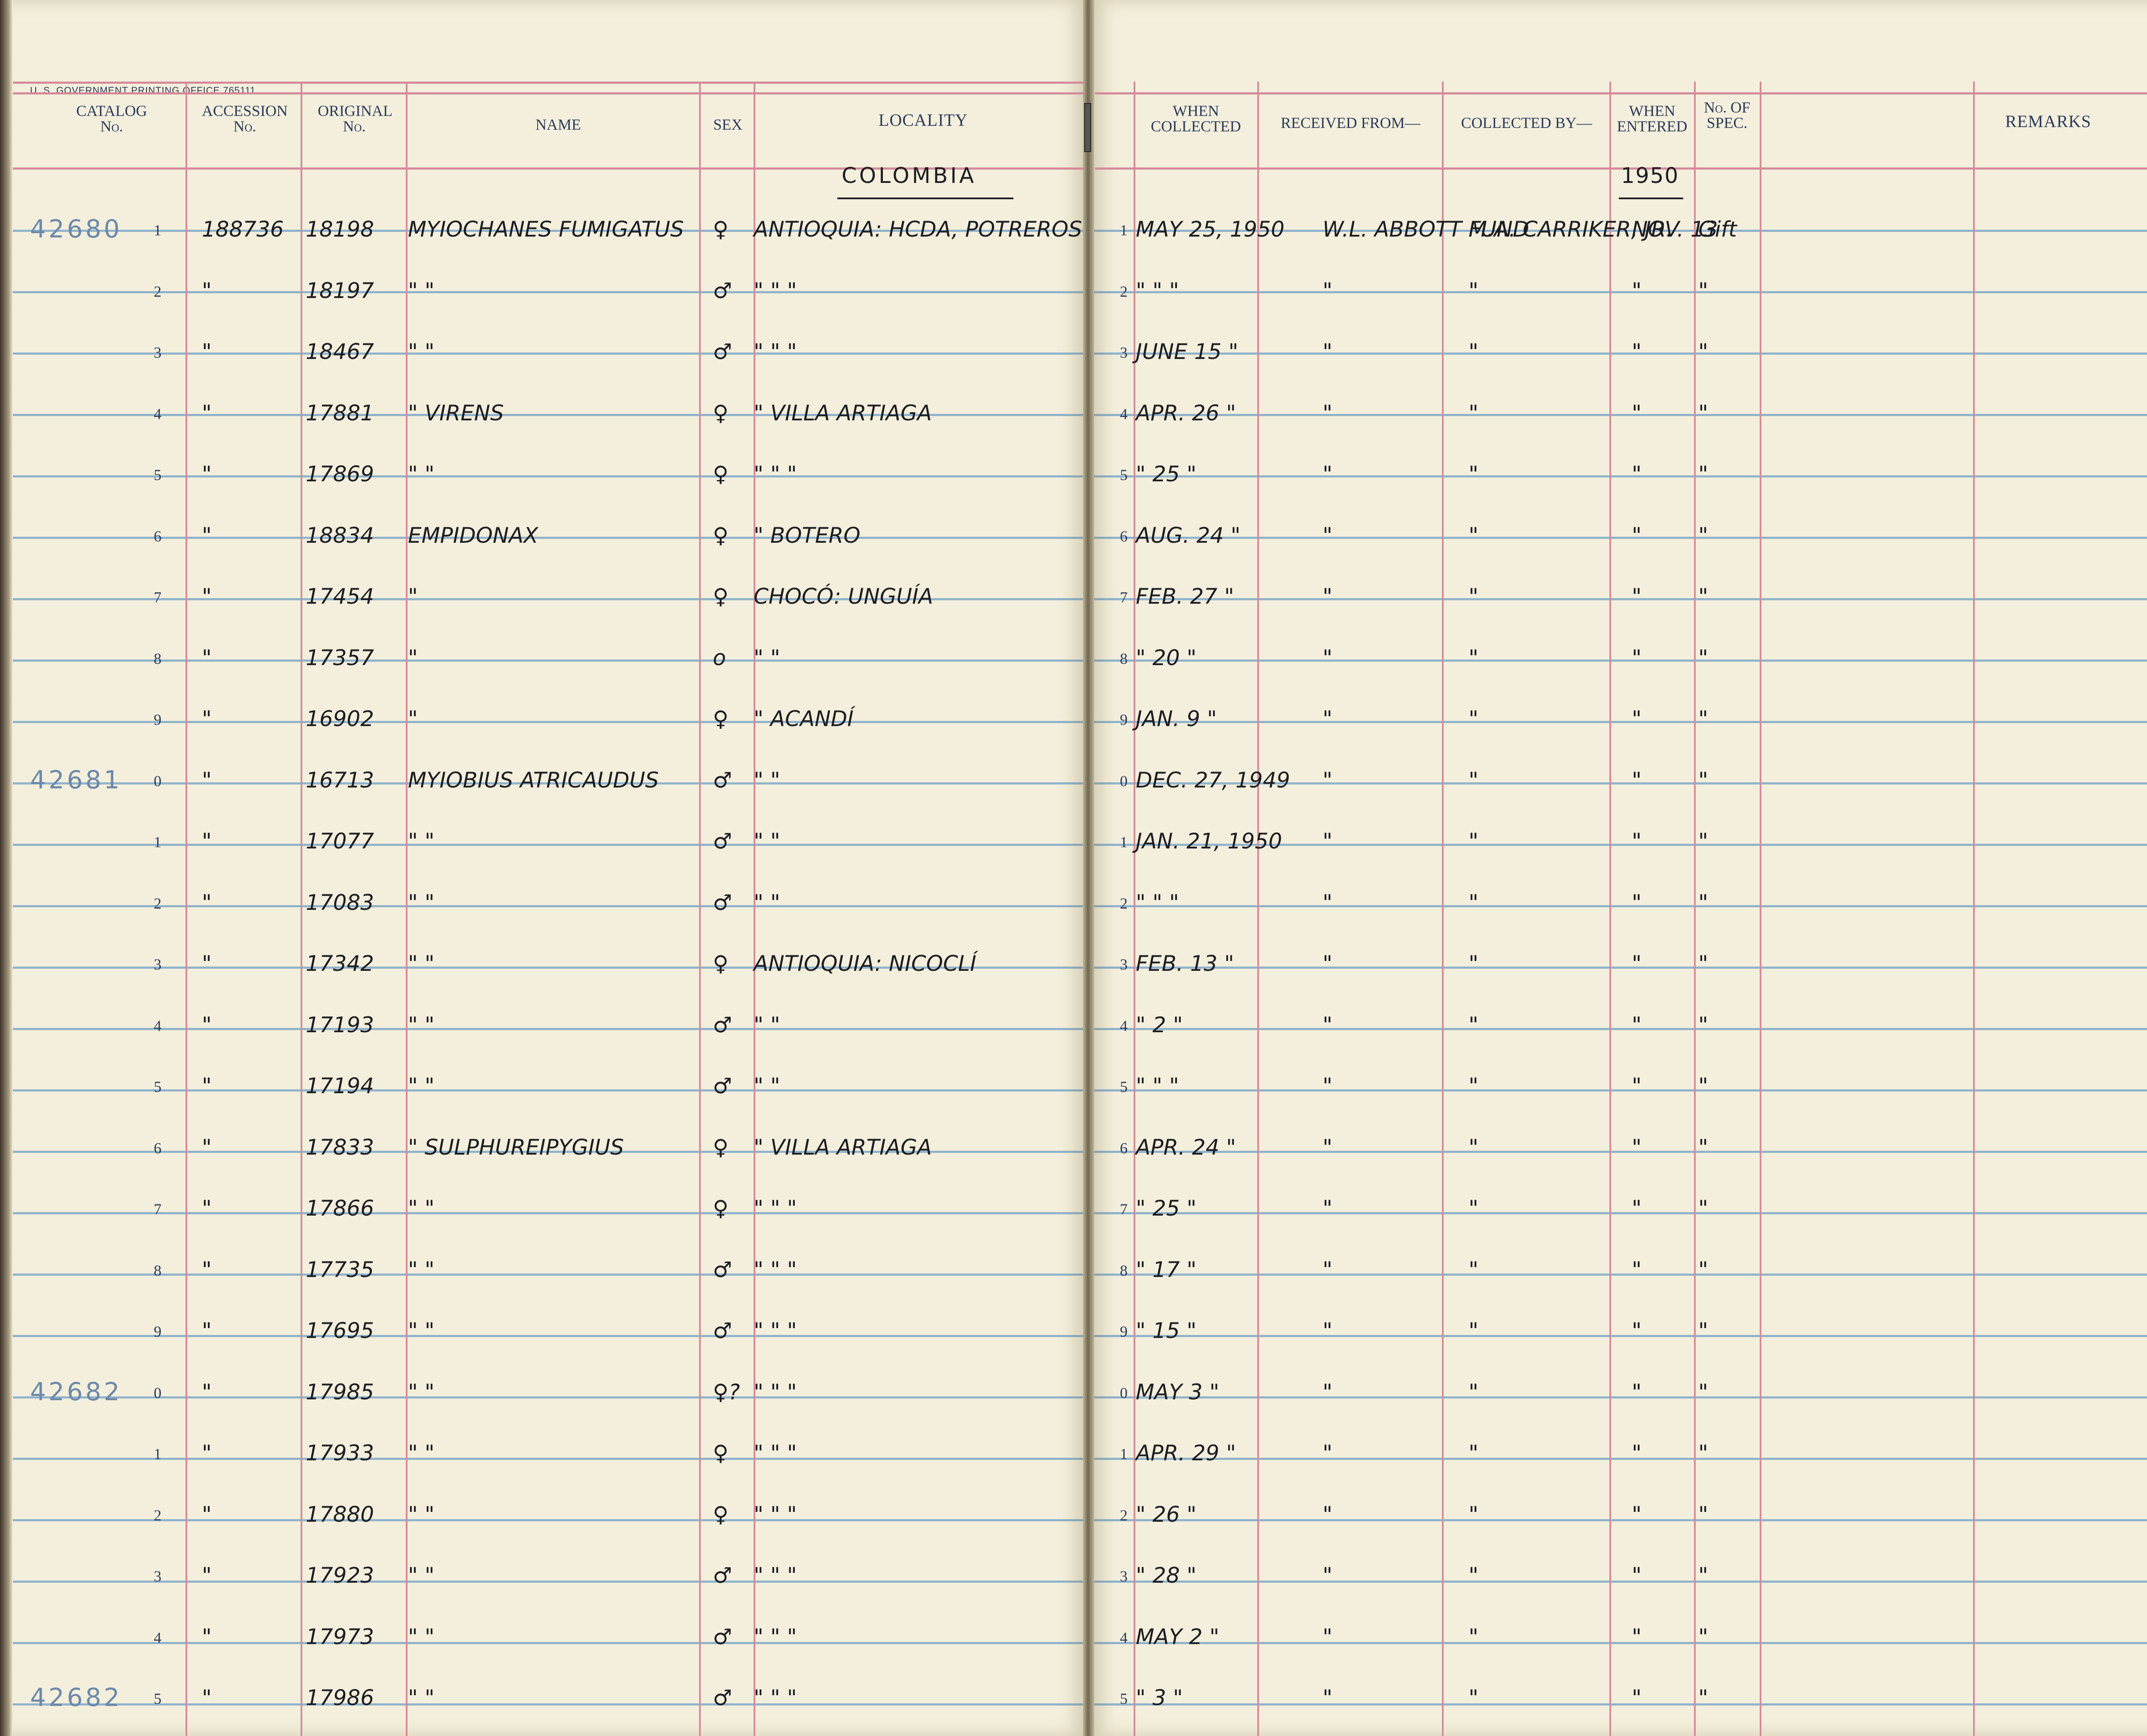  What do you see at coordinates (340, 1024) in the screenshot?
I see `original-number: 17193` at bounding box center [340, 1024].